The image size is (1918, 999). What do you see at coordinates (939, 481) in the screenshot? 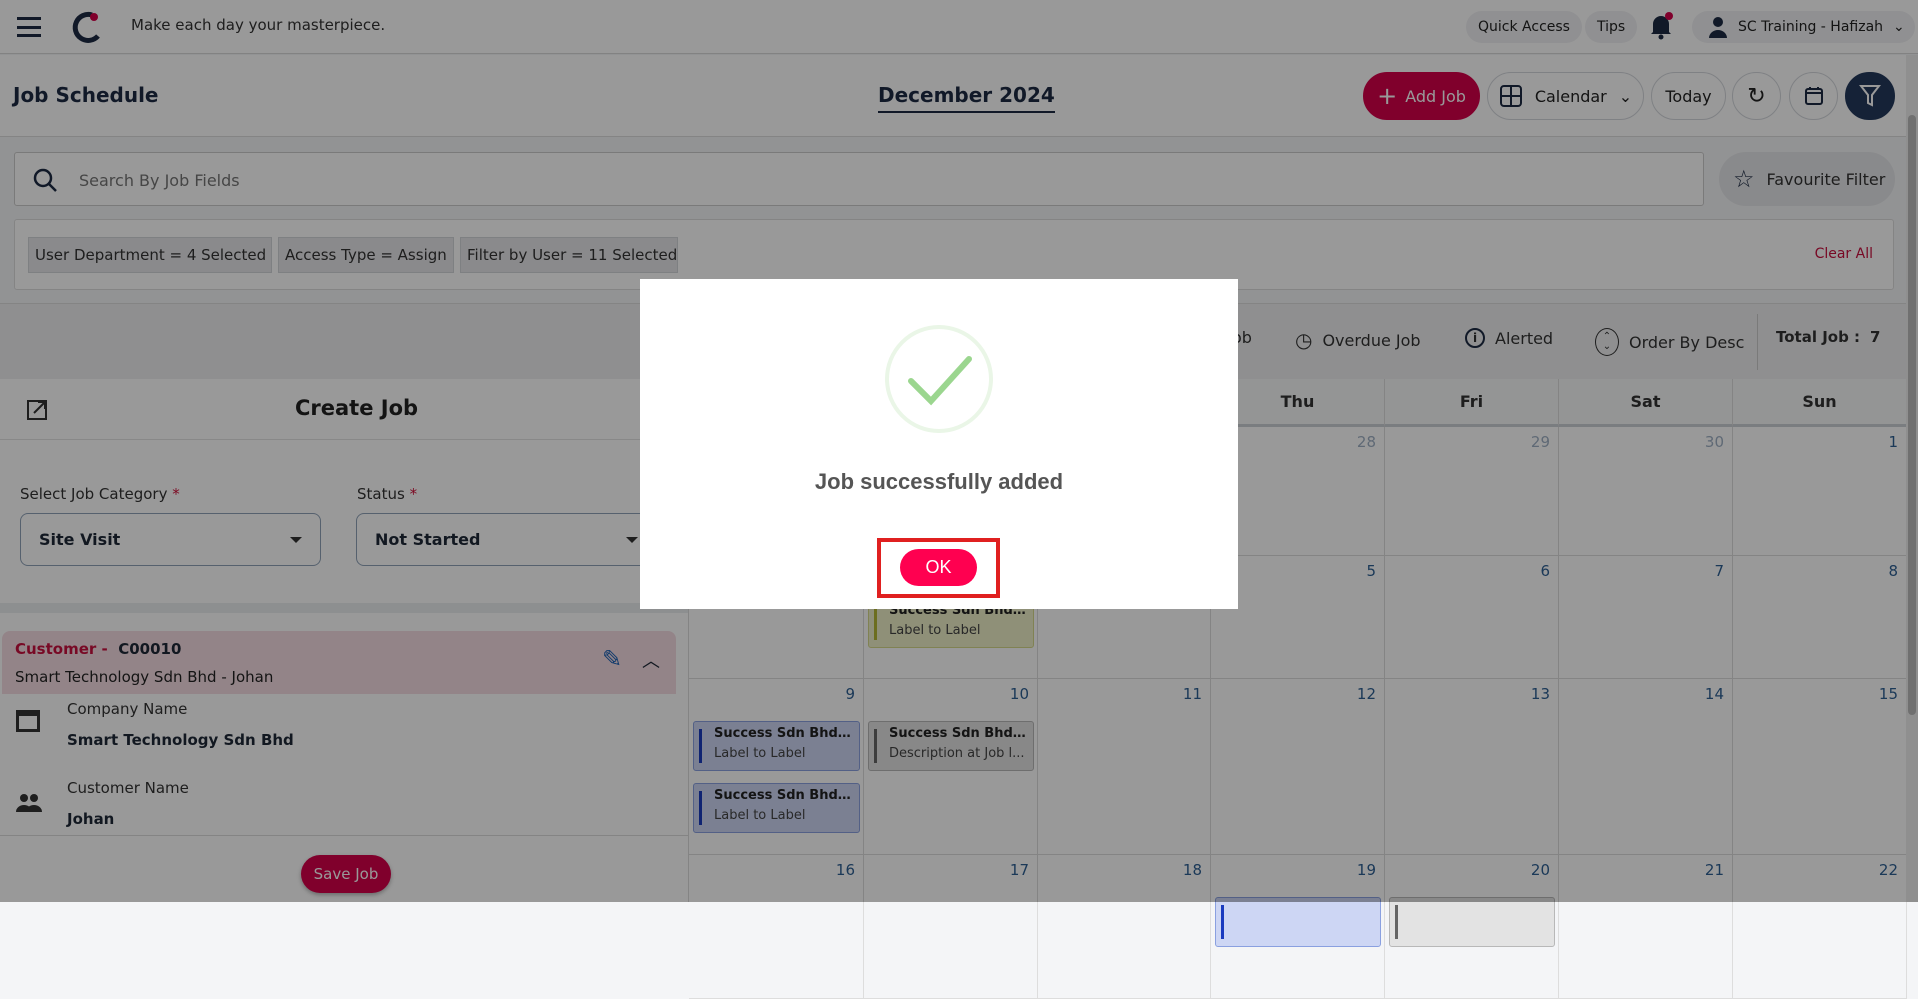
I see `dialog-message: Job successfully added` at bounding box center [939, 481].